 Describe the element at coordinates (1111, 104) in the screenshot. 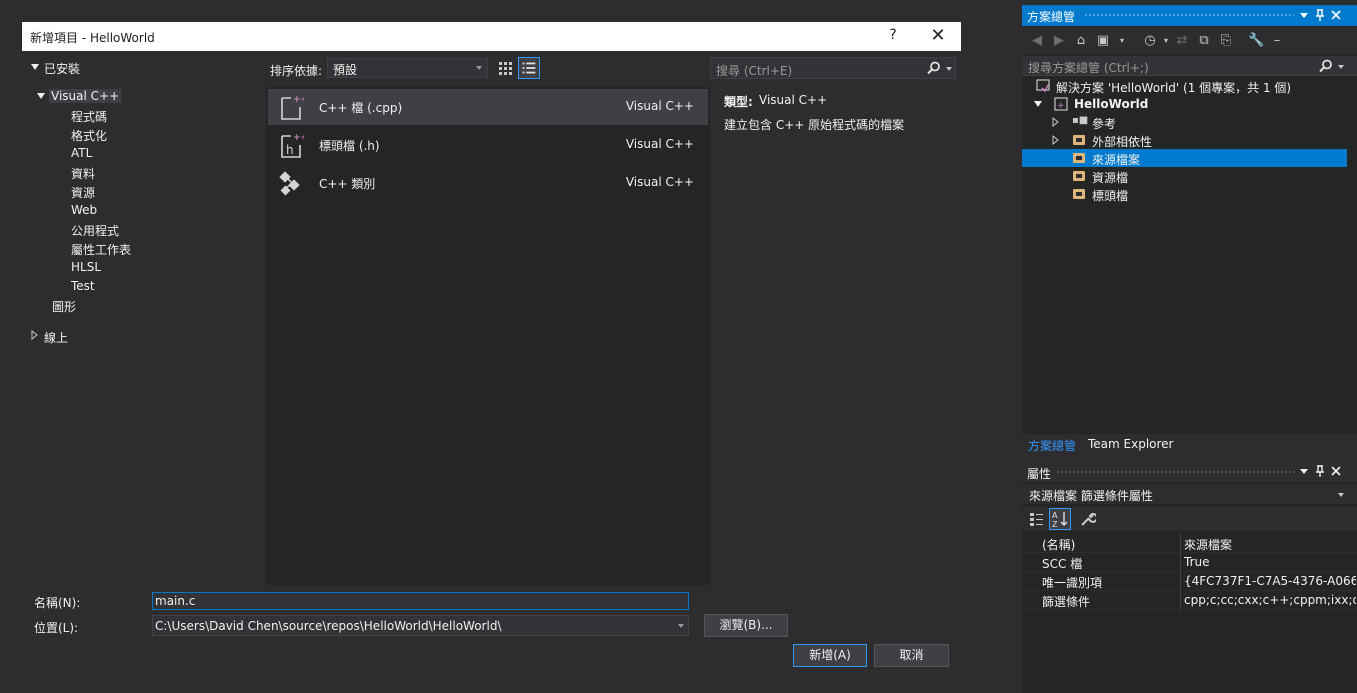

I see `project-label: HelloWorld` at that location.